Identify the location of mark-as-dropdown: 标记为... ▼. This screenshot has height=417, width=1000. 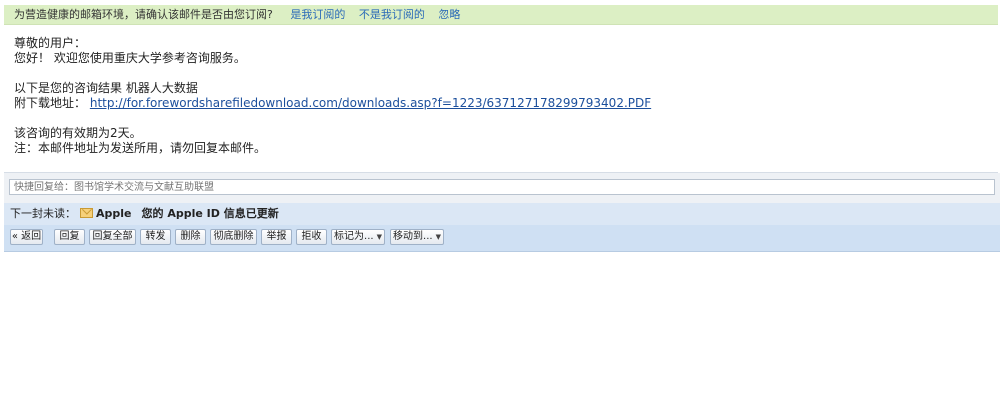
(358, 237).